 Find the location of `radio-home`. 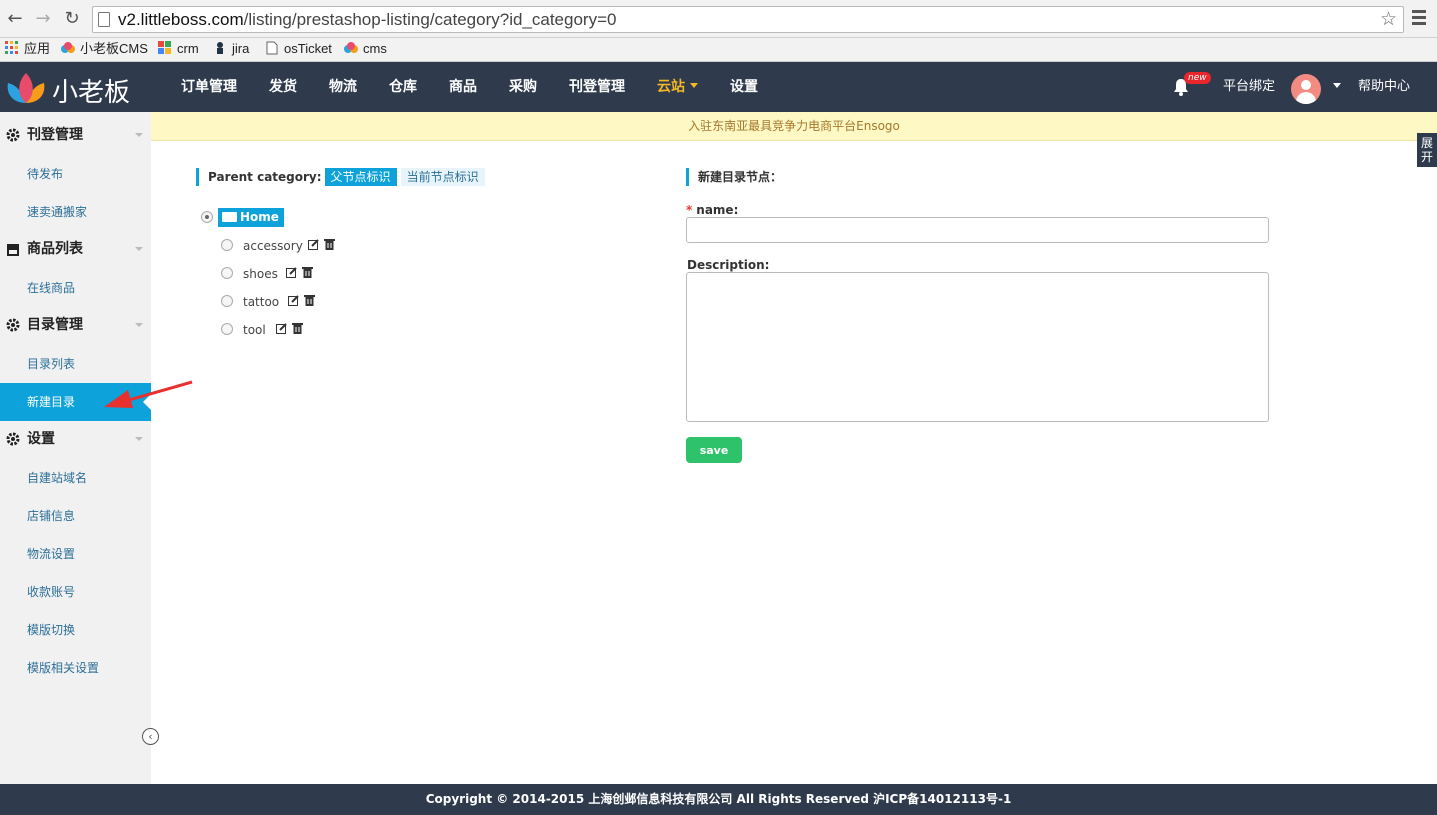

radio-home is located at coordinates (207, 217).